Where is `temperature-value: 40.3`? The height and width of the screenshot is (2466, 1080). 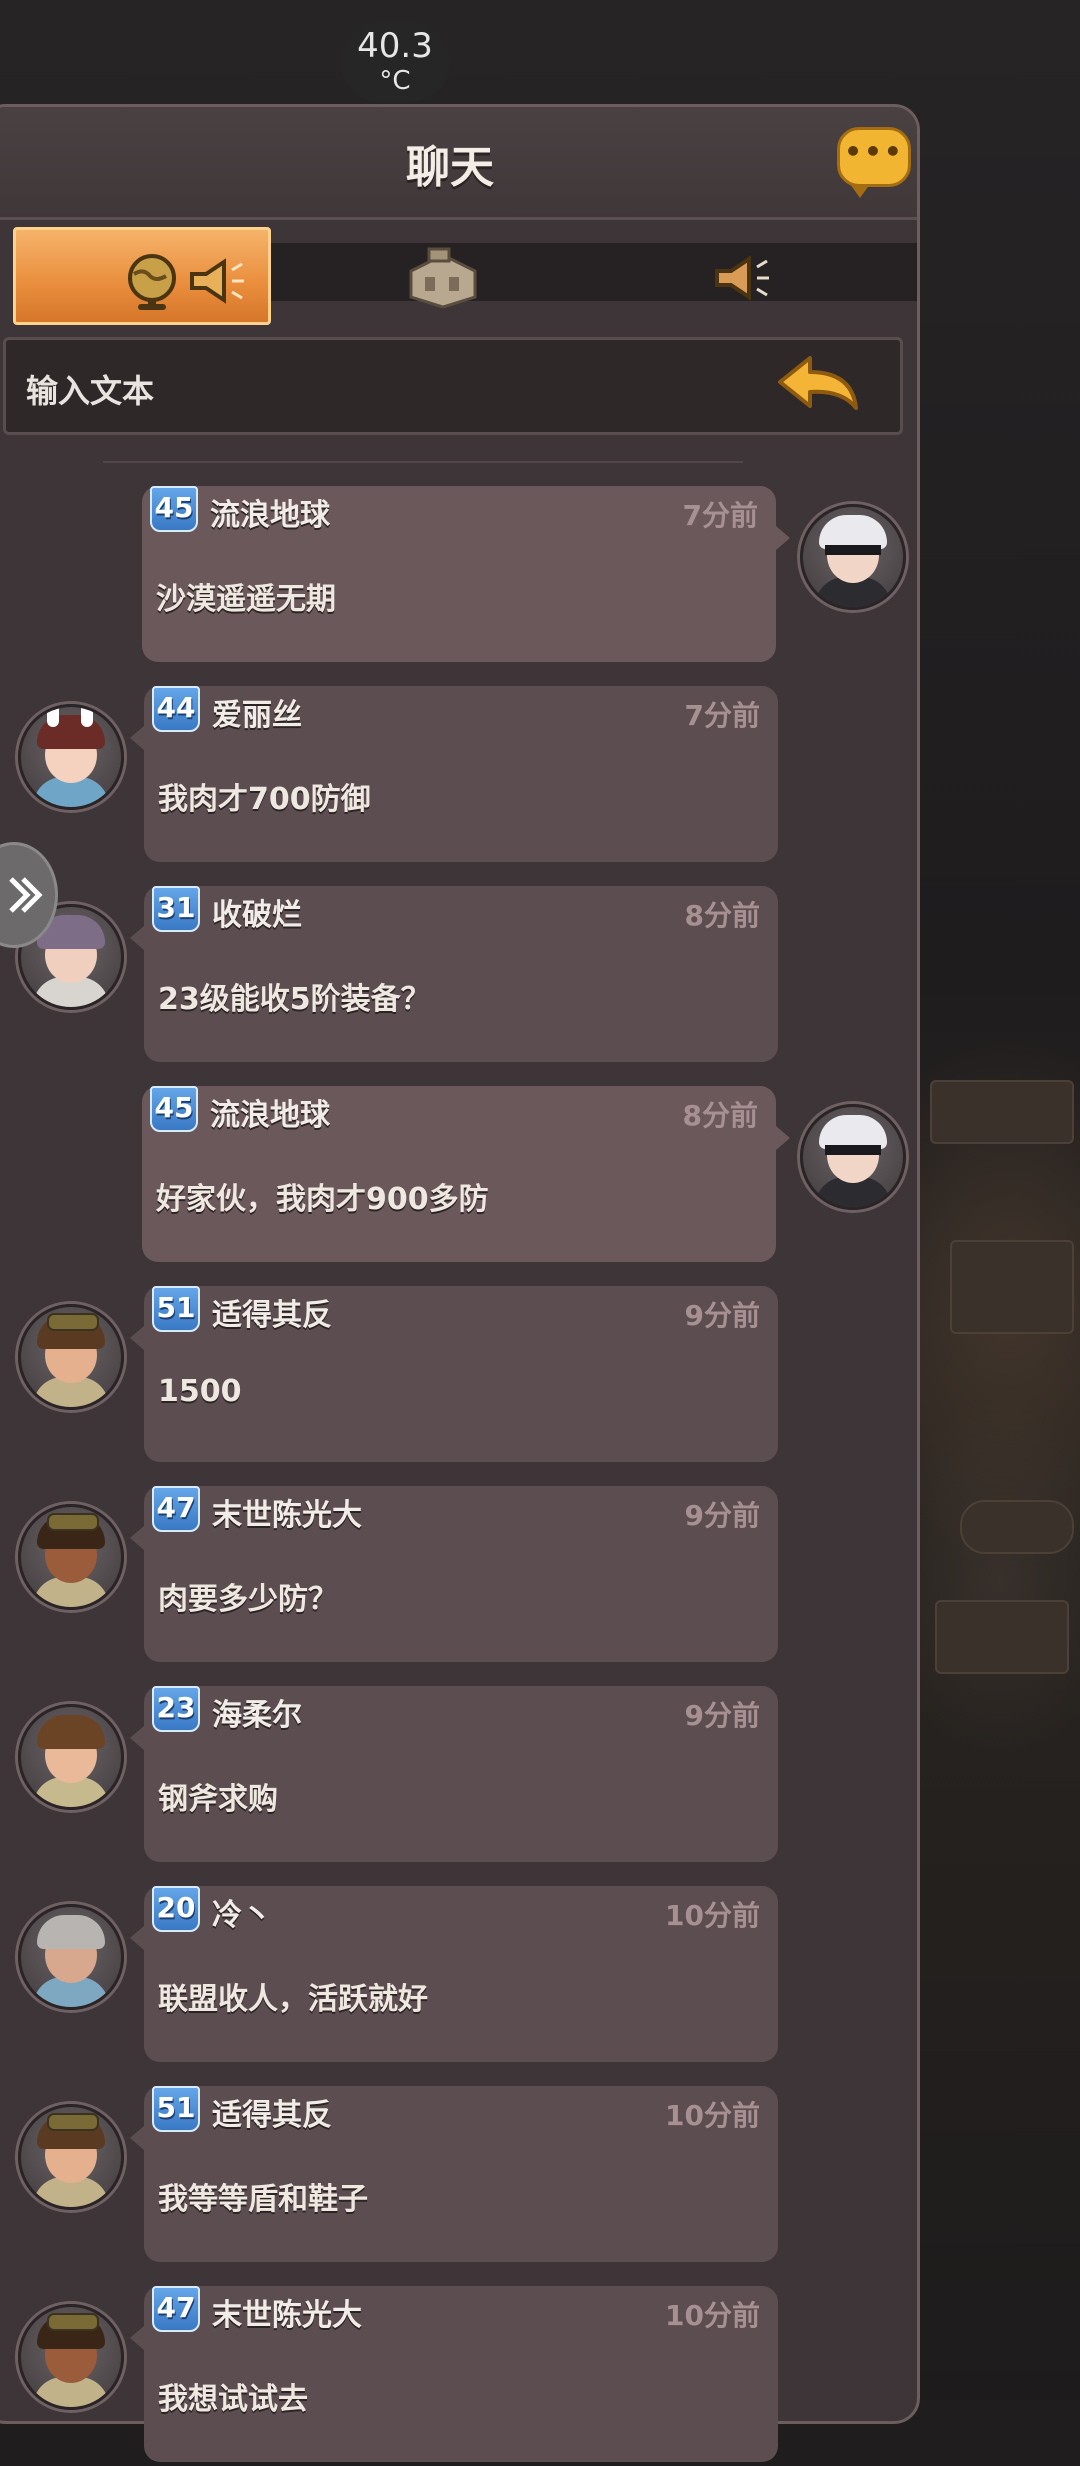 temperature-value: 40.3 is located at coordinates (395, 46).